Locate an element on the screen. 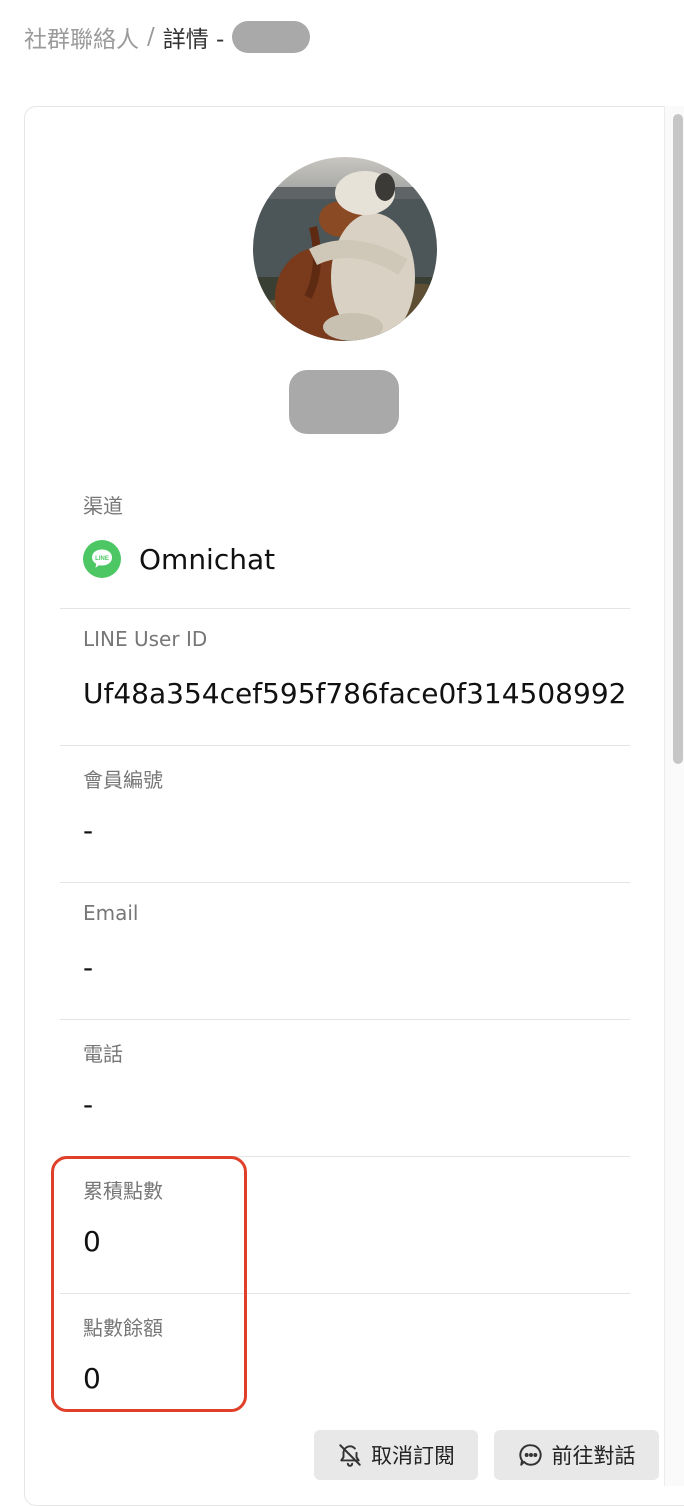 The height and width of the screenshot is (1506, 684). avatar is located at coordinates (345, 249).